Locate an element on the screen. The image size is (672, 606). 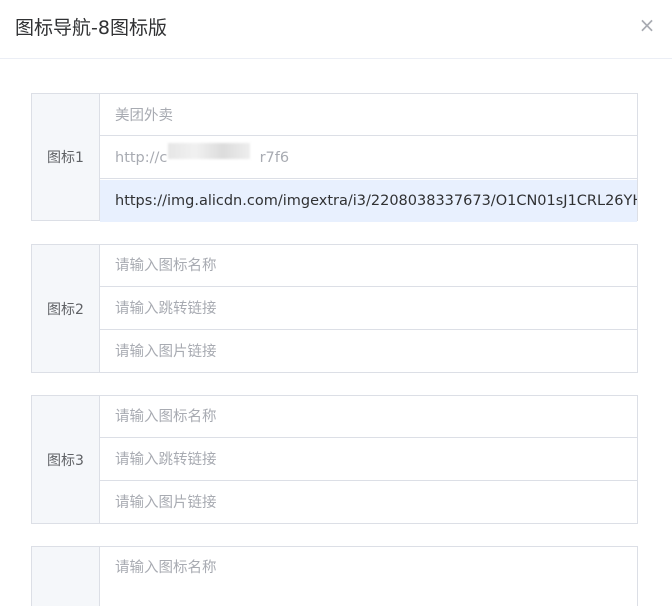
dialog-header: 图标导航-8图标版 × is located at coordinates (336, 29).